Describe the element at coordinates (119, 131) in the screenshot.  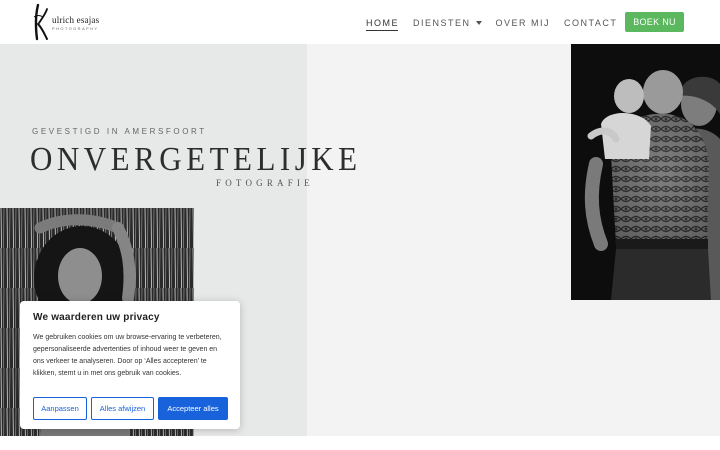
I see `hero-kicker: GEVESTIGD IN AMERSFOORT` at that location.